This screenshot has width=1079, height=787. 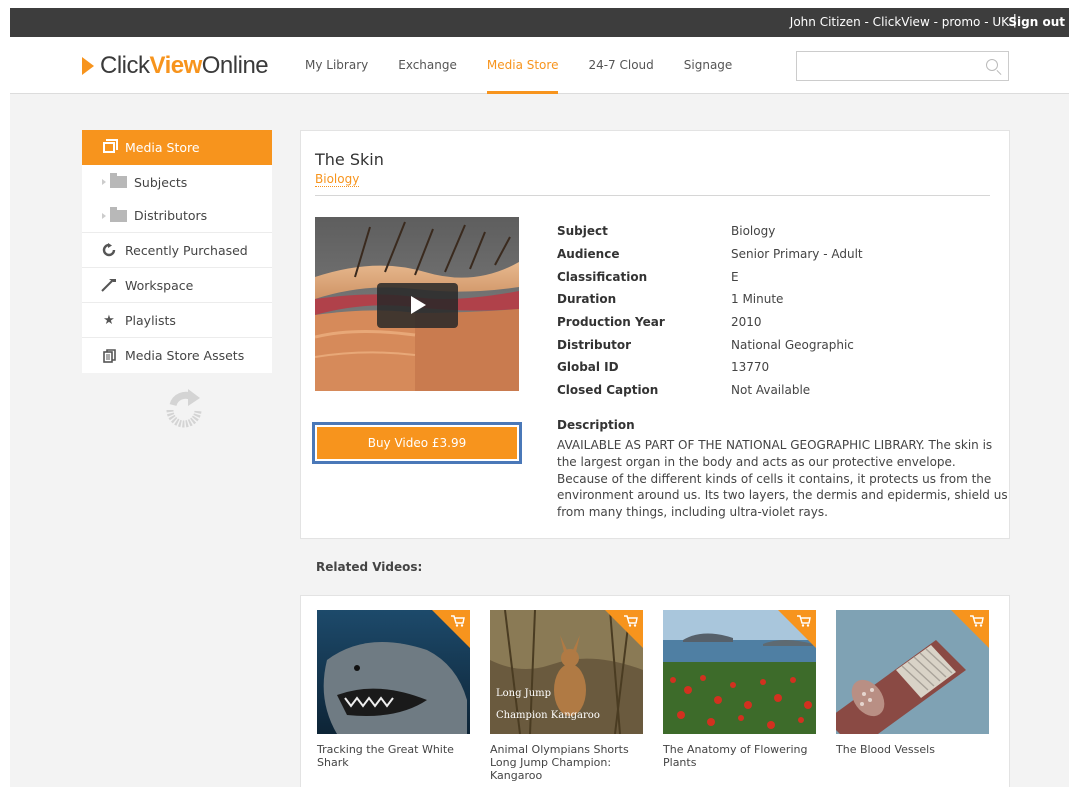 What do you see at coordinates (735, 276) in the screenshot?
I see `meta-value: E` at bounding box center [735, 276].